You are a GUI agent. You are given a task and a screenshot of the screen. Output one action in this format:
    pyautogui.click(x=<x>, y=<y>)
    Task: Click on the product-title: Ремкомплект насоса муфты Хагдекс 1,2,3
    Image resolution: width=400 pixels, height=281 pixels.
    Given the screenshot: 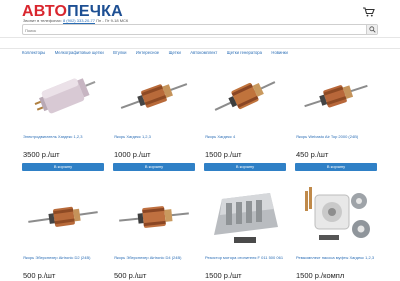 What is the action you would take?
    pyautogui.click(x=336, y=258)
    